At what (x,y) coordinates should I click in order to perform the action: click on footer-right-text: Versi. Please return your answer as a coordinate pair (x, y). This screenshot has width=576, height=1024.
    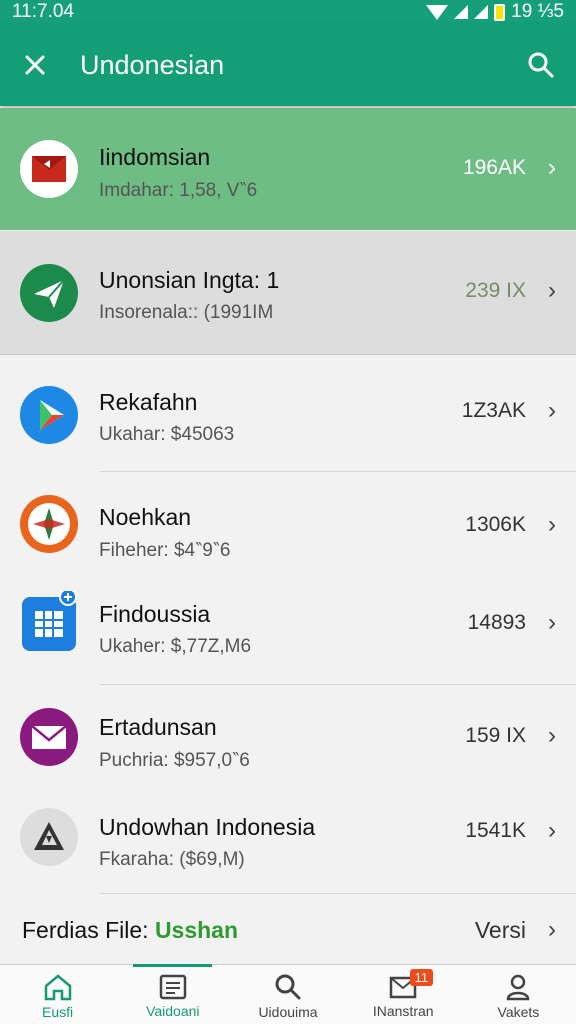
    Looking at the image, I should click on (500, 929).